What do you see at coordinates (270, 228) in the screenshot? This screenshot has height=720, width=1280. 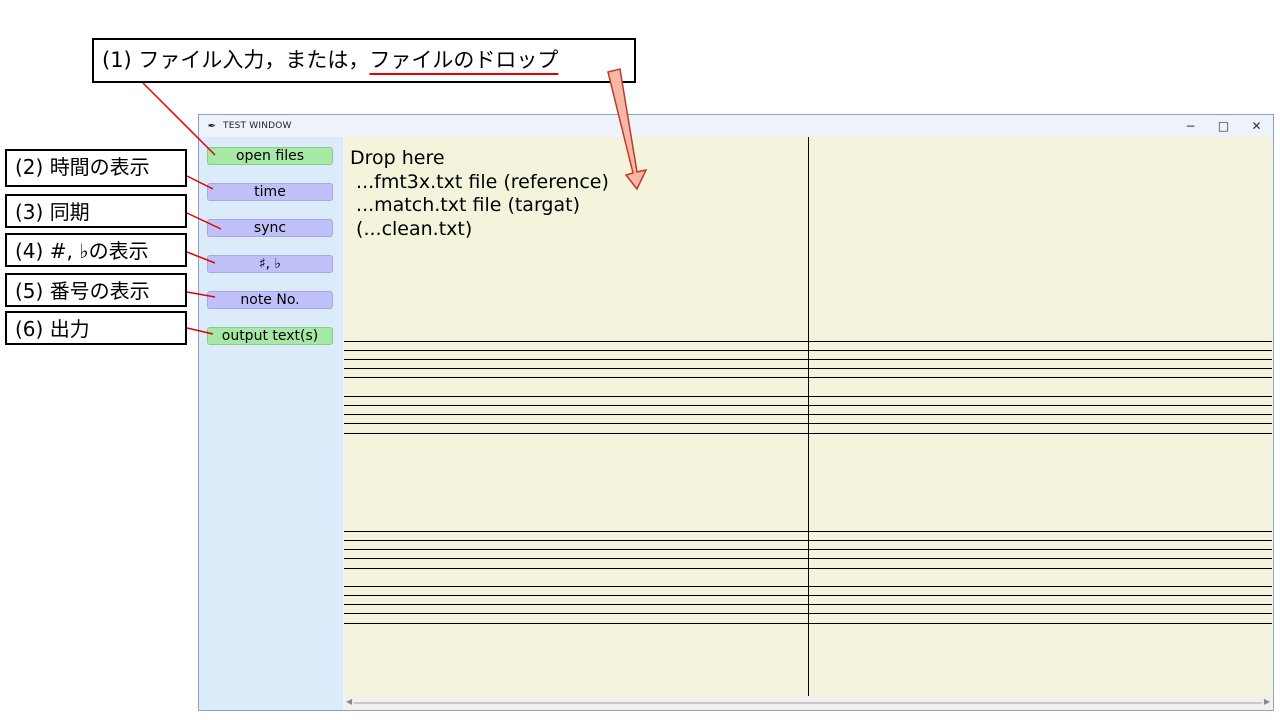 I see `sync-button: sync` at bounding box center [270, 228].